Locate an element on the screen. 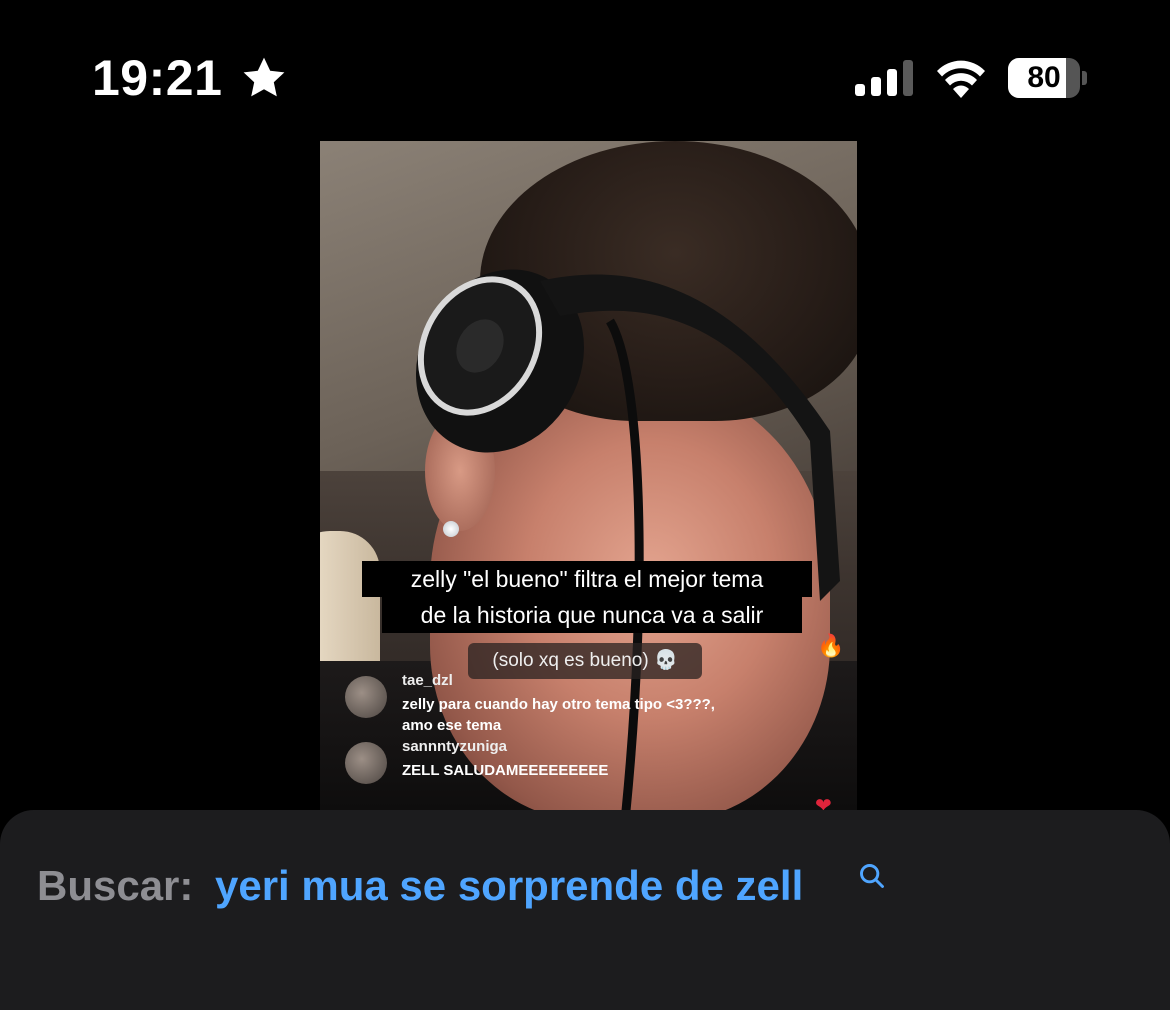  battery-cap is located at coordinates (1084, 78).